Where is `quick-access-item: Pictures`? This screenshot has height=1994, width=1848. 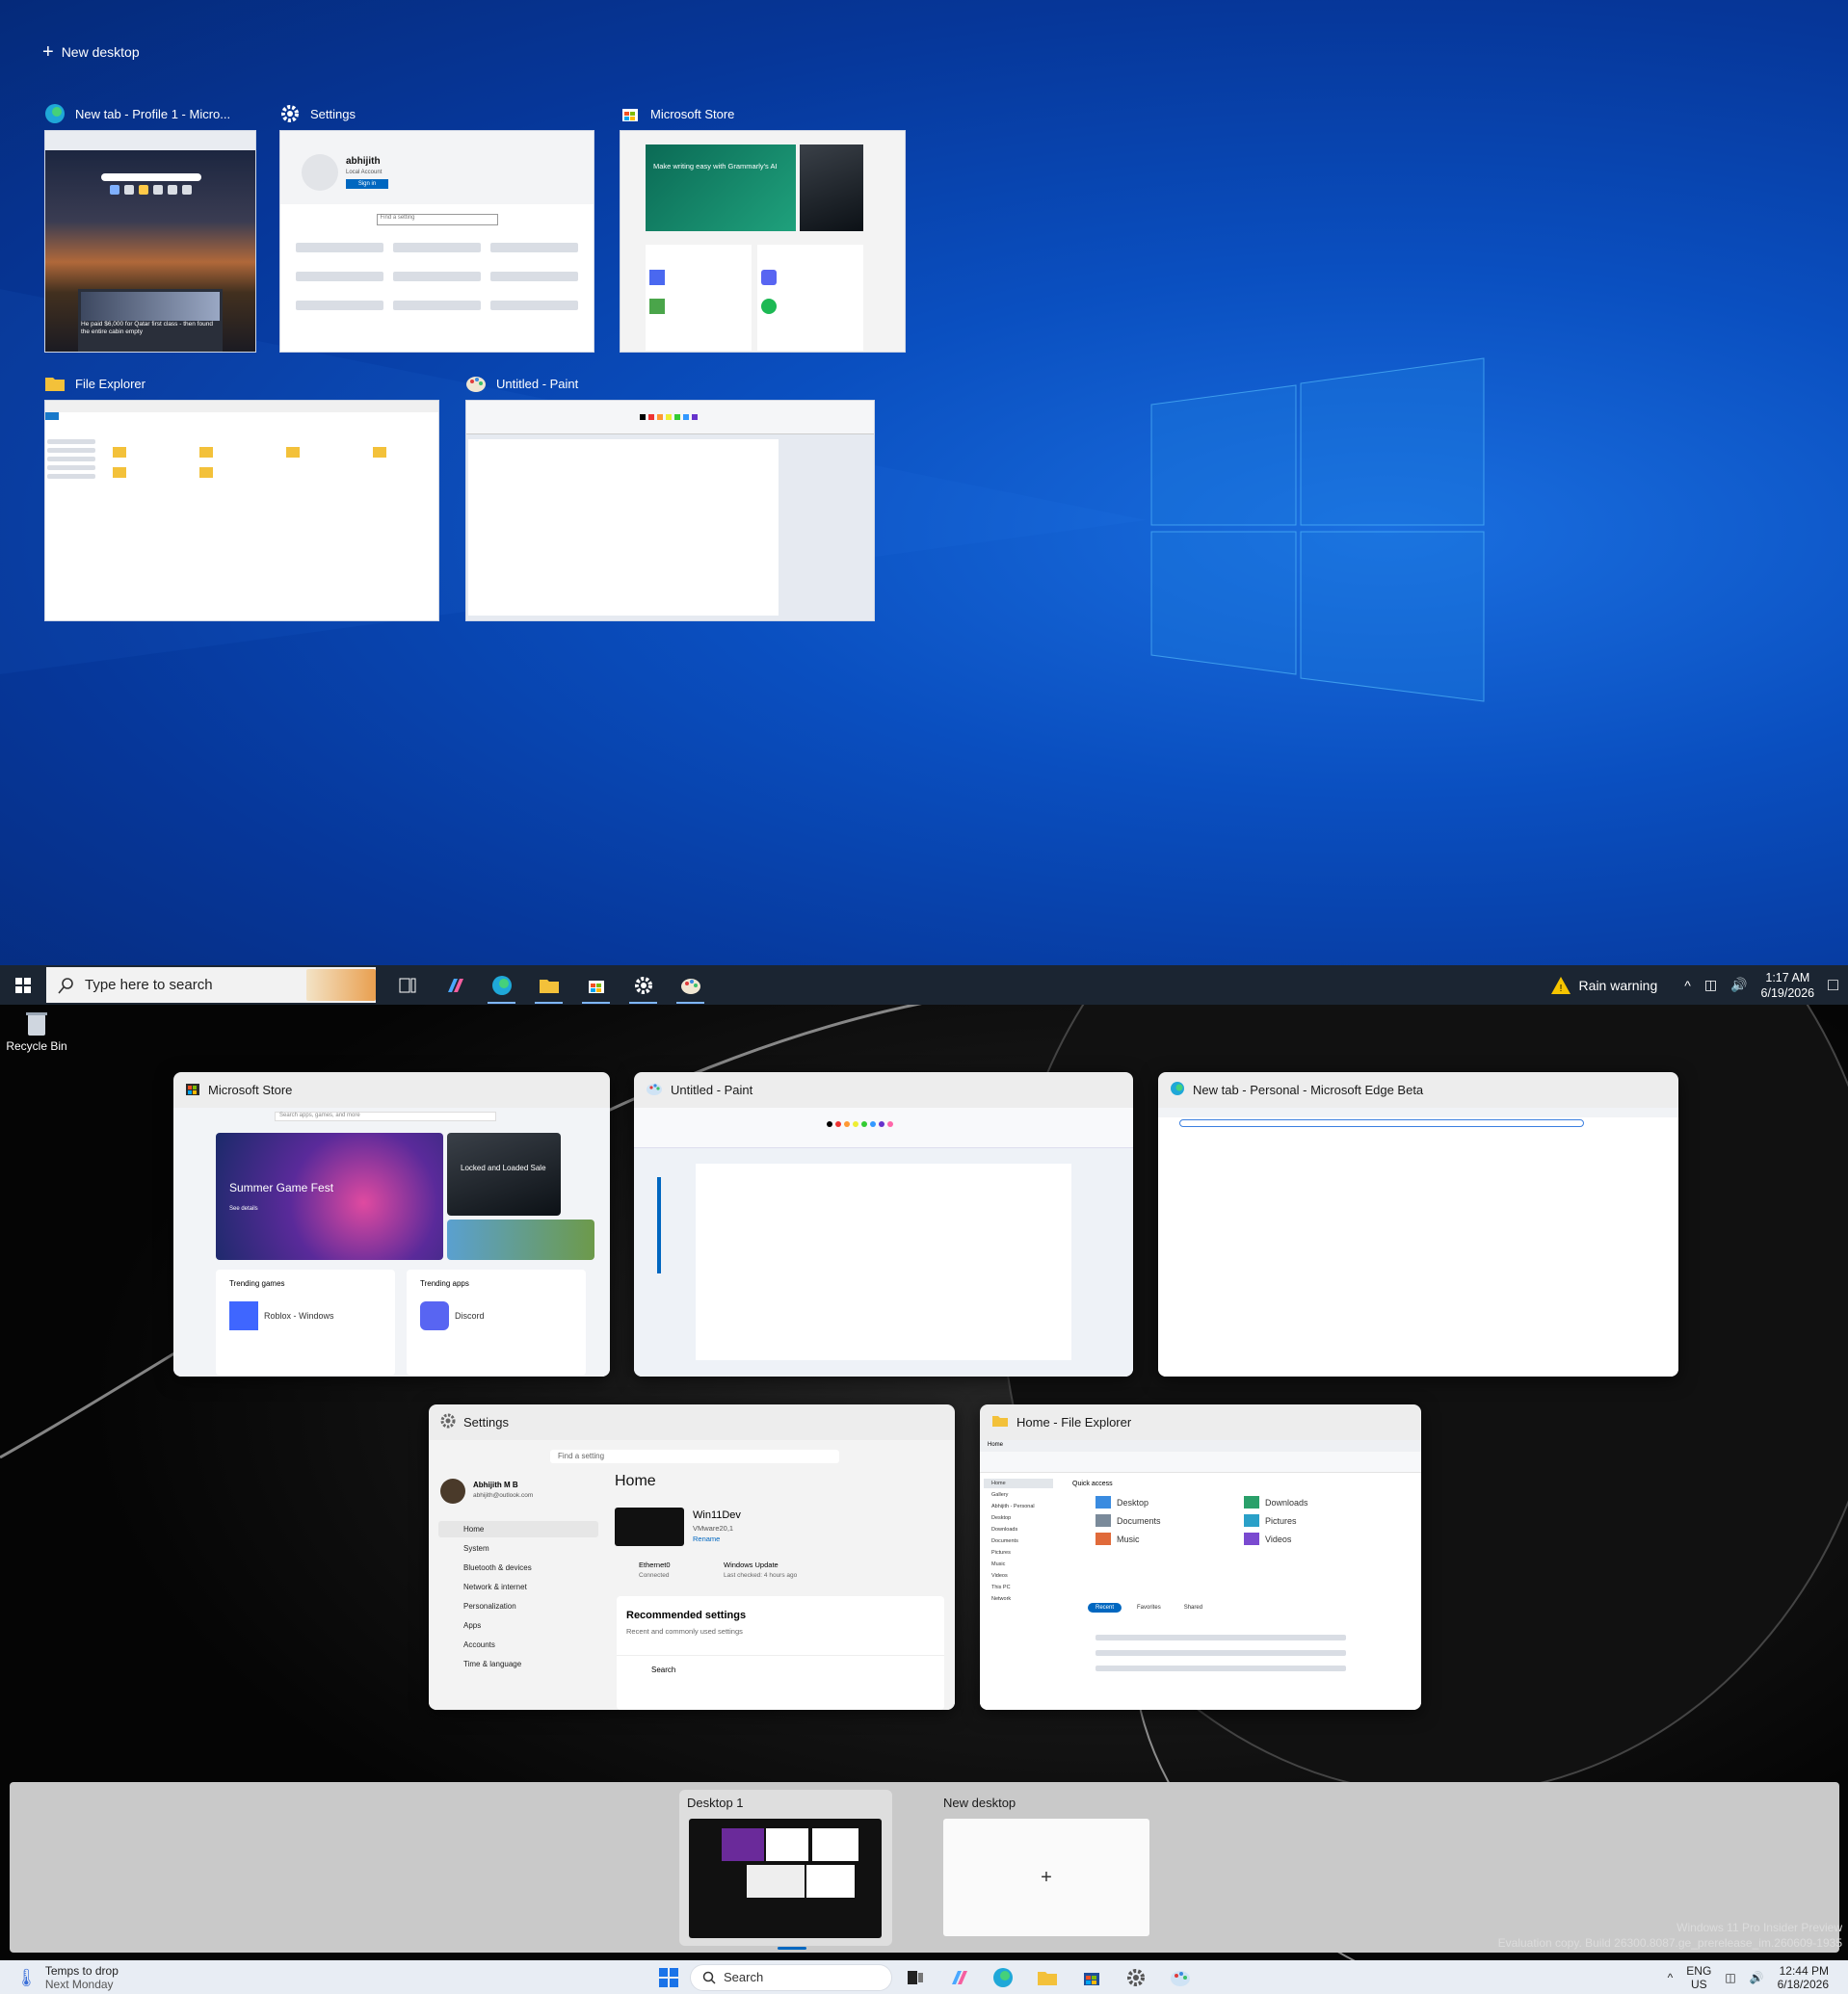
quick-access-item: Pictures is located at coordinates (1314, 1521).